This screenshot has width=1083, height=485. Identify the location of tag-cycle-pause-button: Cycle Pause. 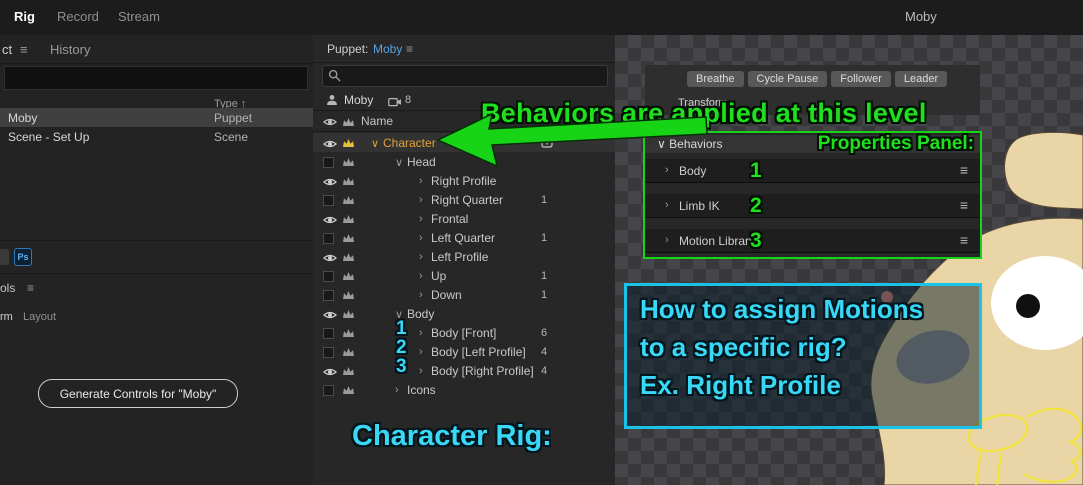
(787, 79).